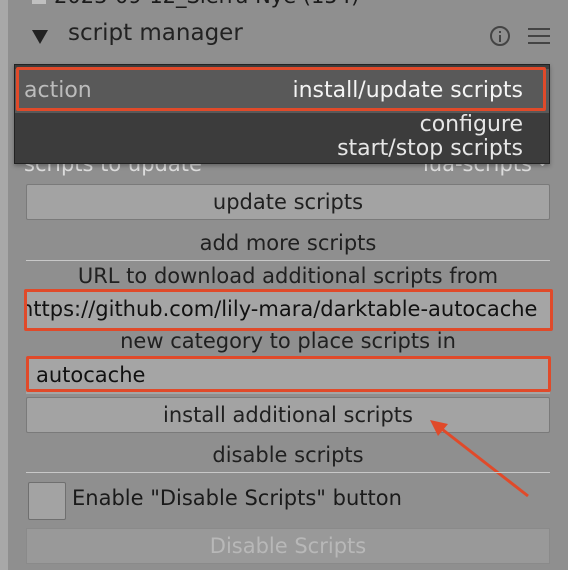  I want to click on module-title: script manager, so click(155, 33).